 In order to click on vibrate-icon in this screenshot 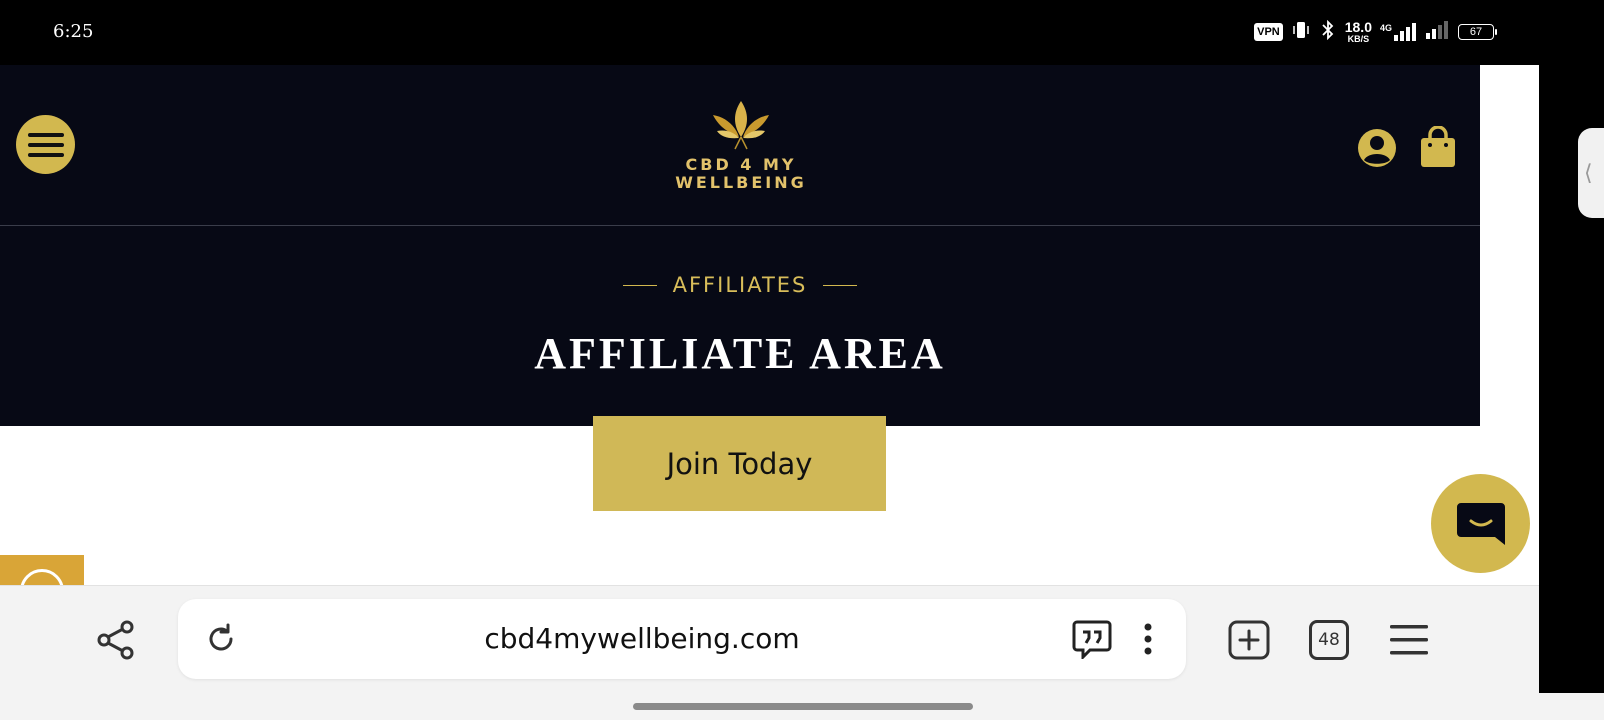, I will do `click(1301, 32)`.